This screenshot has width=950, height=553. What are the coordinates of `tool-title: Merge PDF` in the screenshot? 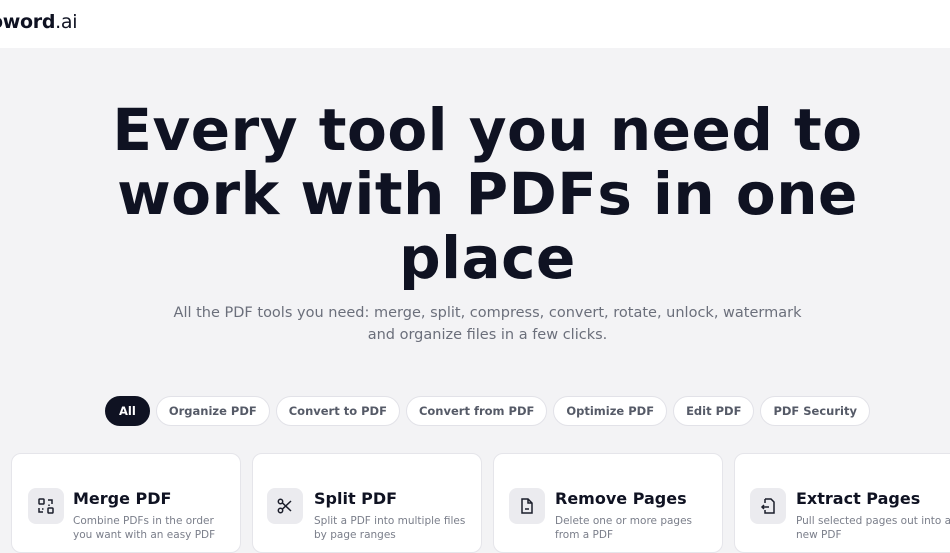 It's located at (122, 498).